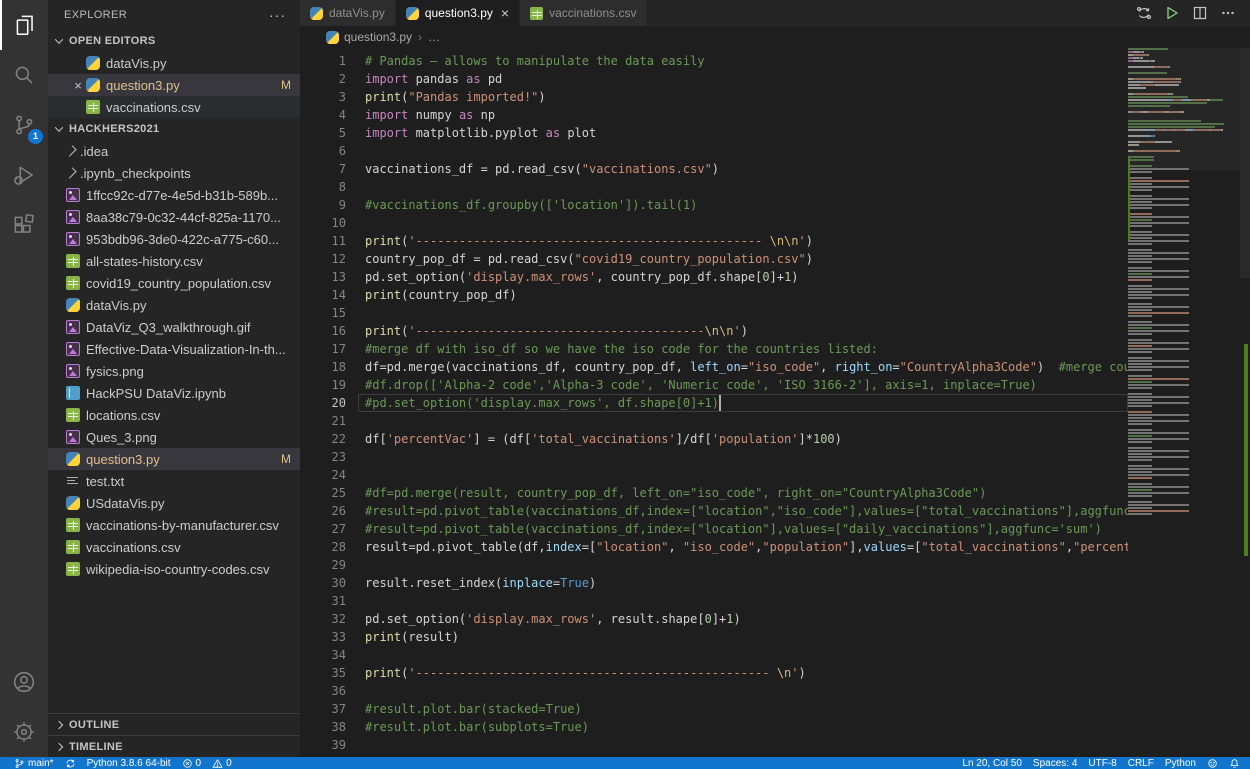 This screenshot has width=1250, height=769. Describe the element at coordinates (714, 421) in the screenshot. I see `code-line-21: 21` at that location.